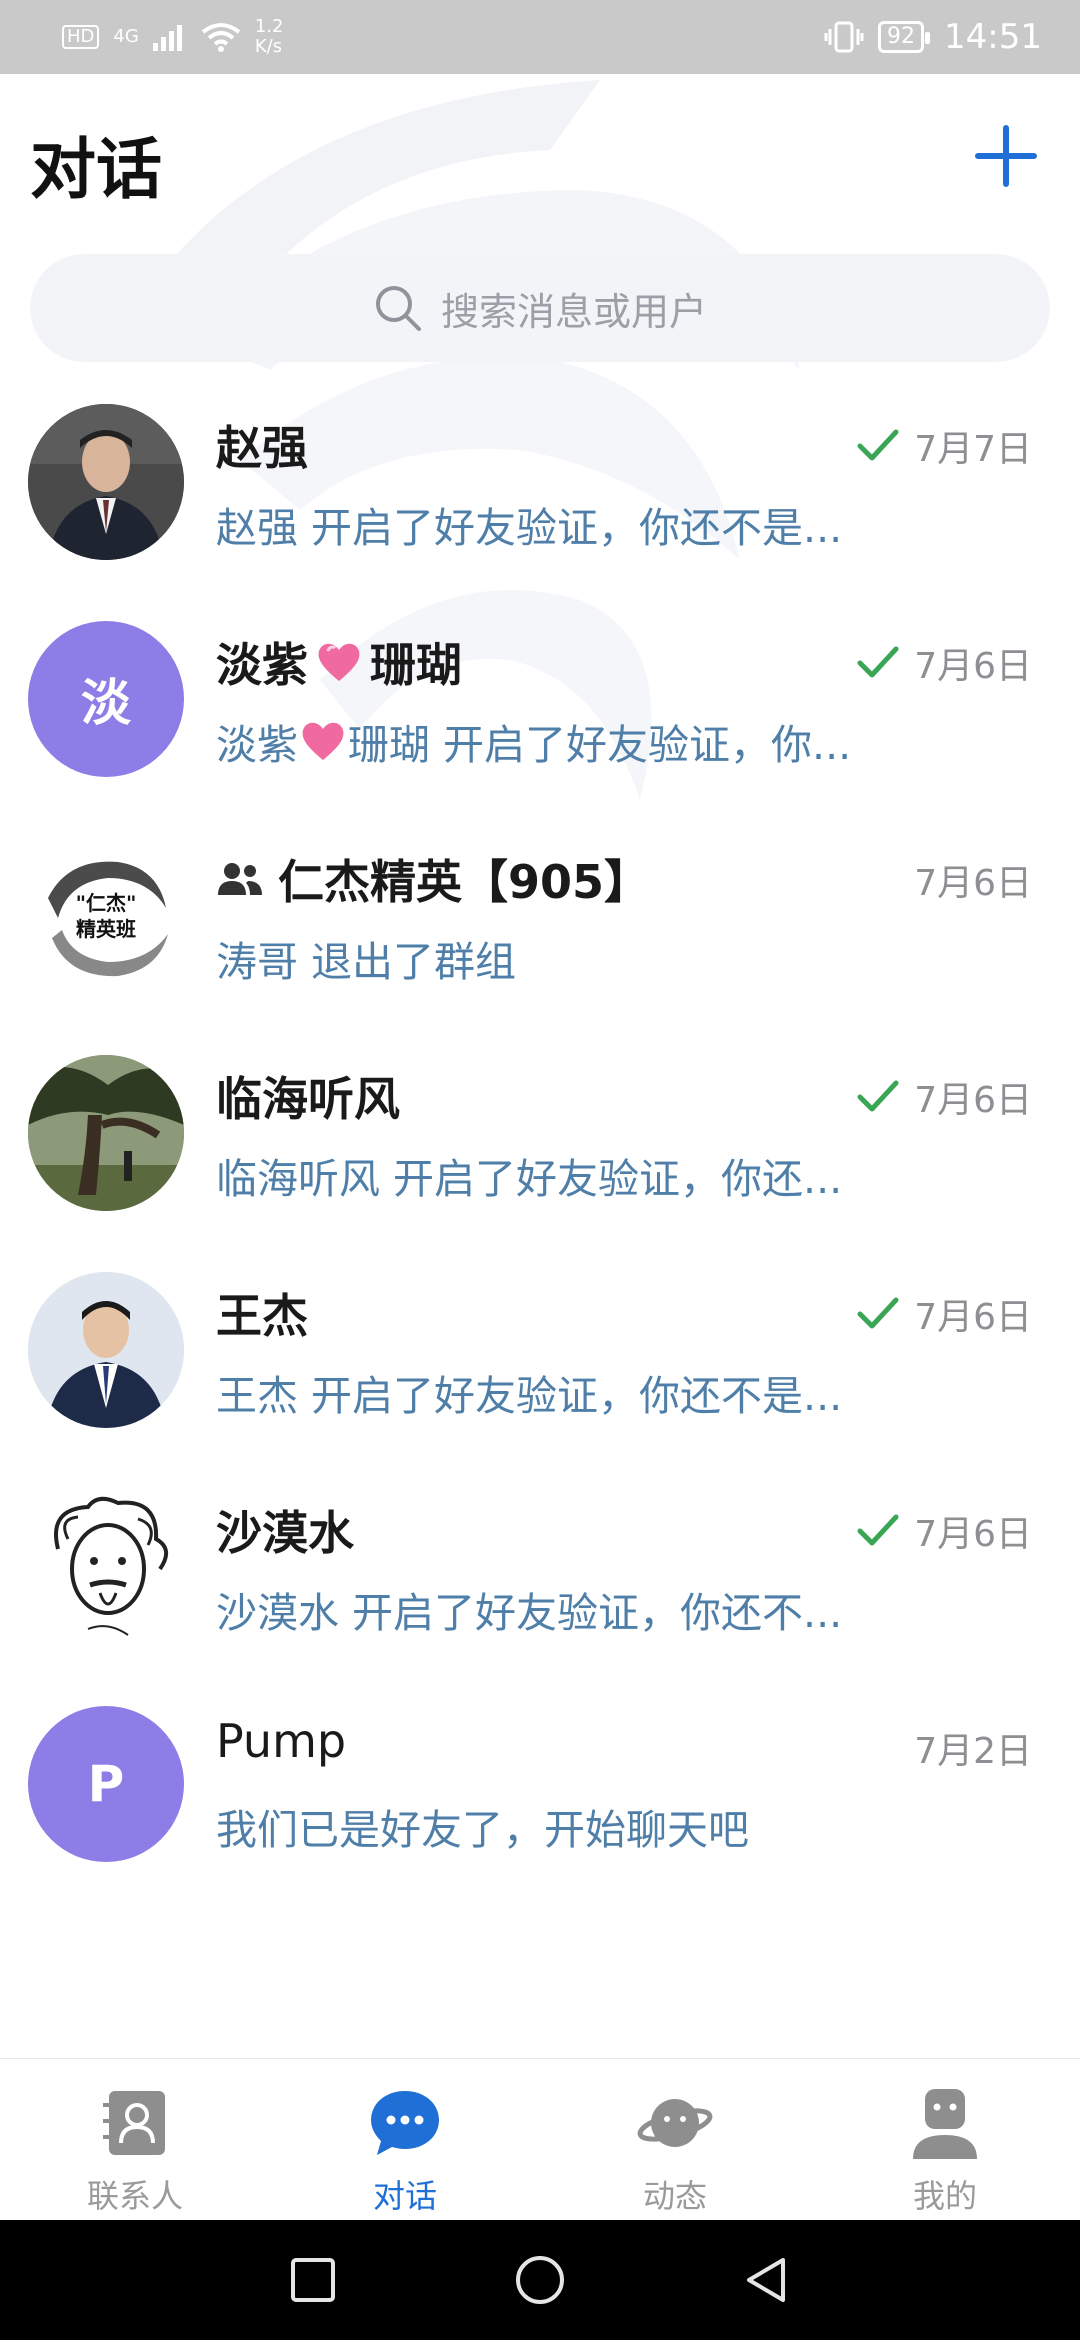  I want to click on svg-text: "仁杰", so click(106, 903).